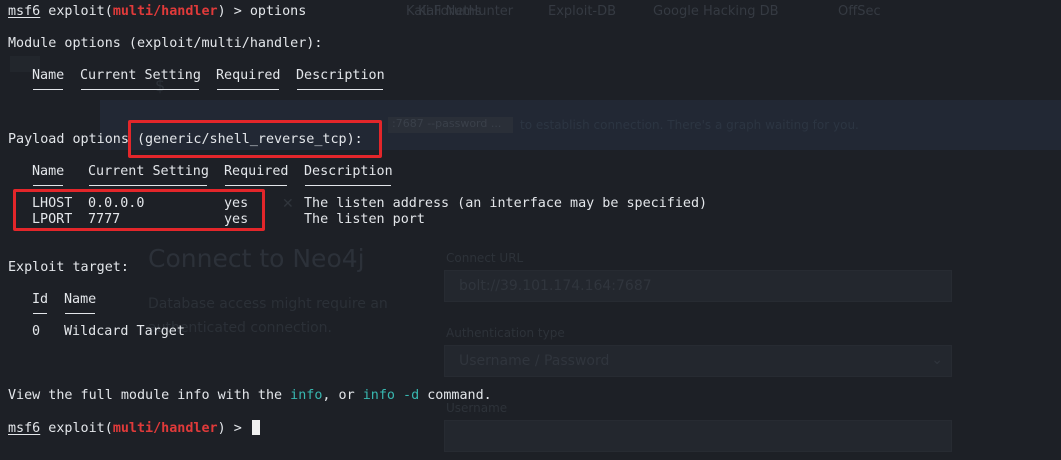 Image resolution: width=1061 pixels, height=460 pixels. Describe the element at coordinates (391, 395) in the screenshot. I see `info-d-cmd: info -d` at that location.